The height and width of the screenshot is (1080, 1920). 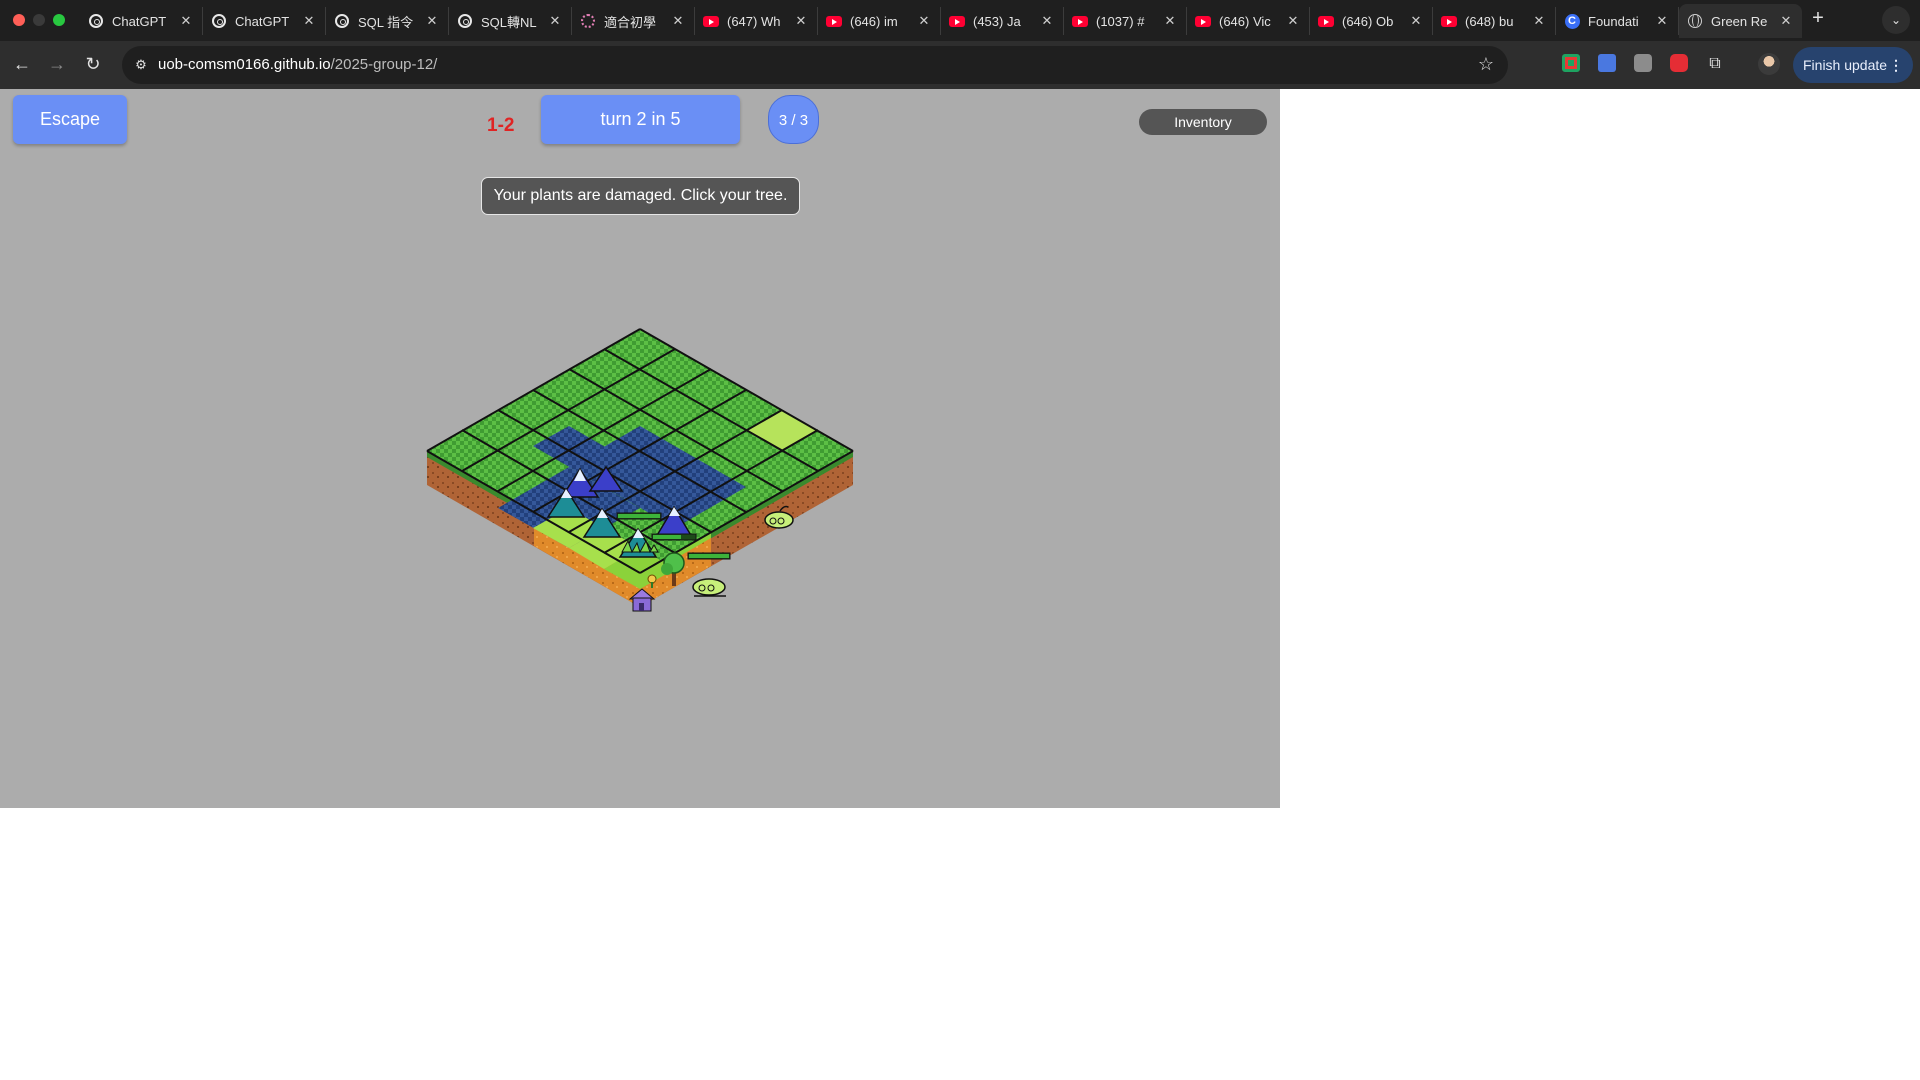 I want to click on browser-tab: (646) Vic ✕, so click(x=1248, y=21).